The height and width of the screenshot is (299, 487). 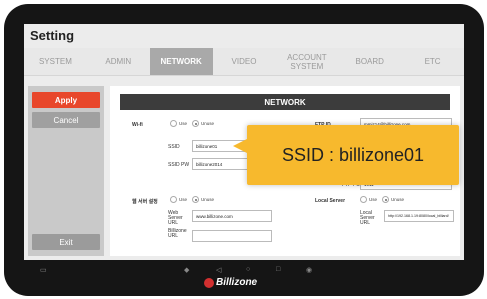 What do you see at coordinates (66, 171) in the screenshot?
I see `sidebar: Apply Cancel Exit` at bounding box center [66, 171].